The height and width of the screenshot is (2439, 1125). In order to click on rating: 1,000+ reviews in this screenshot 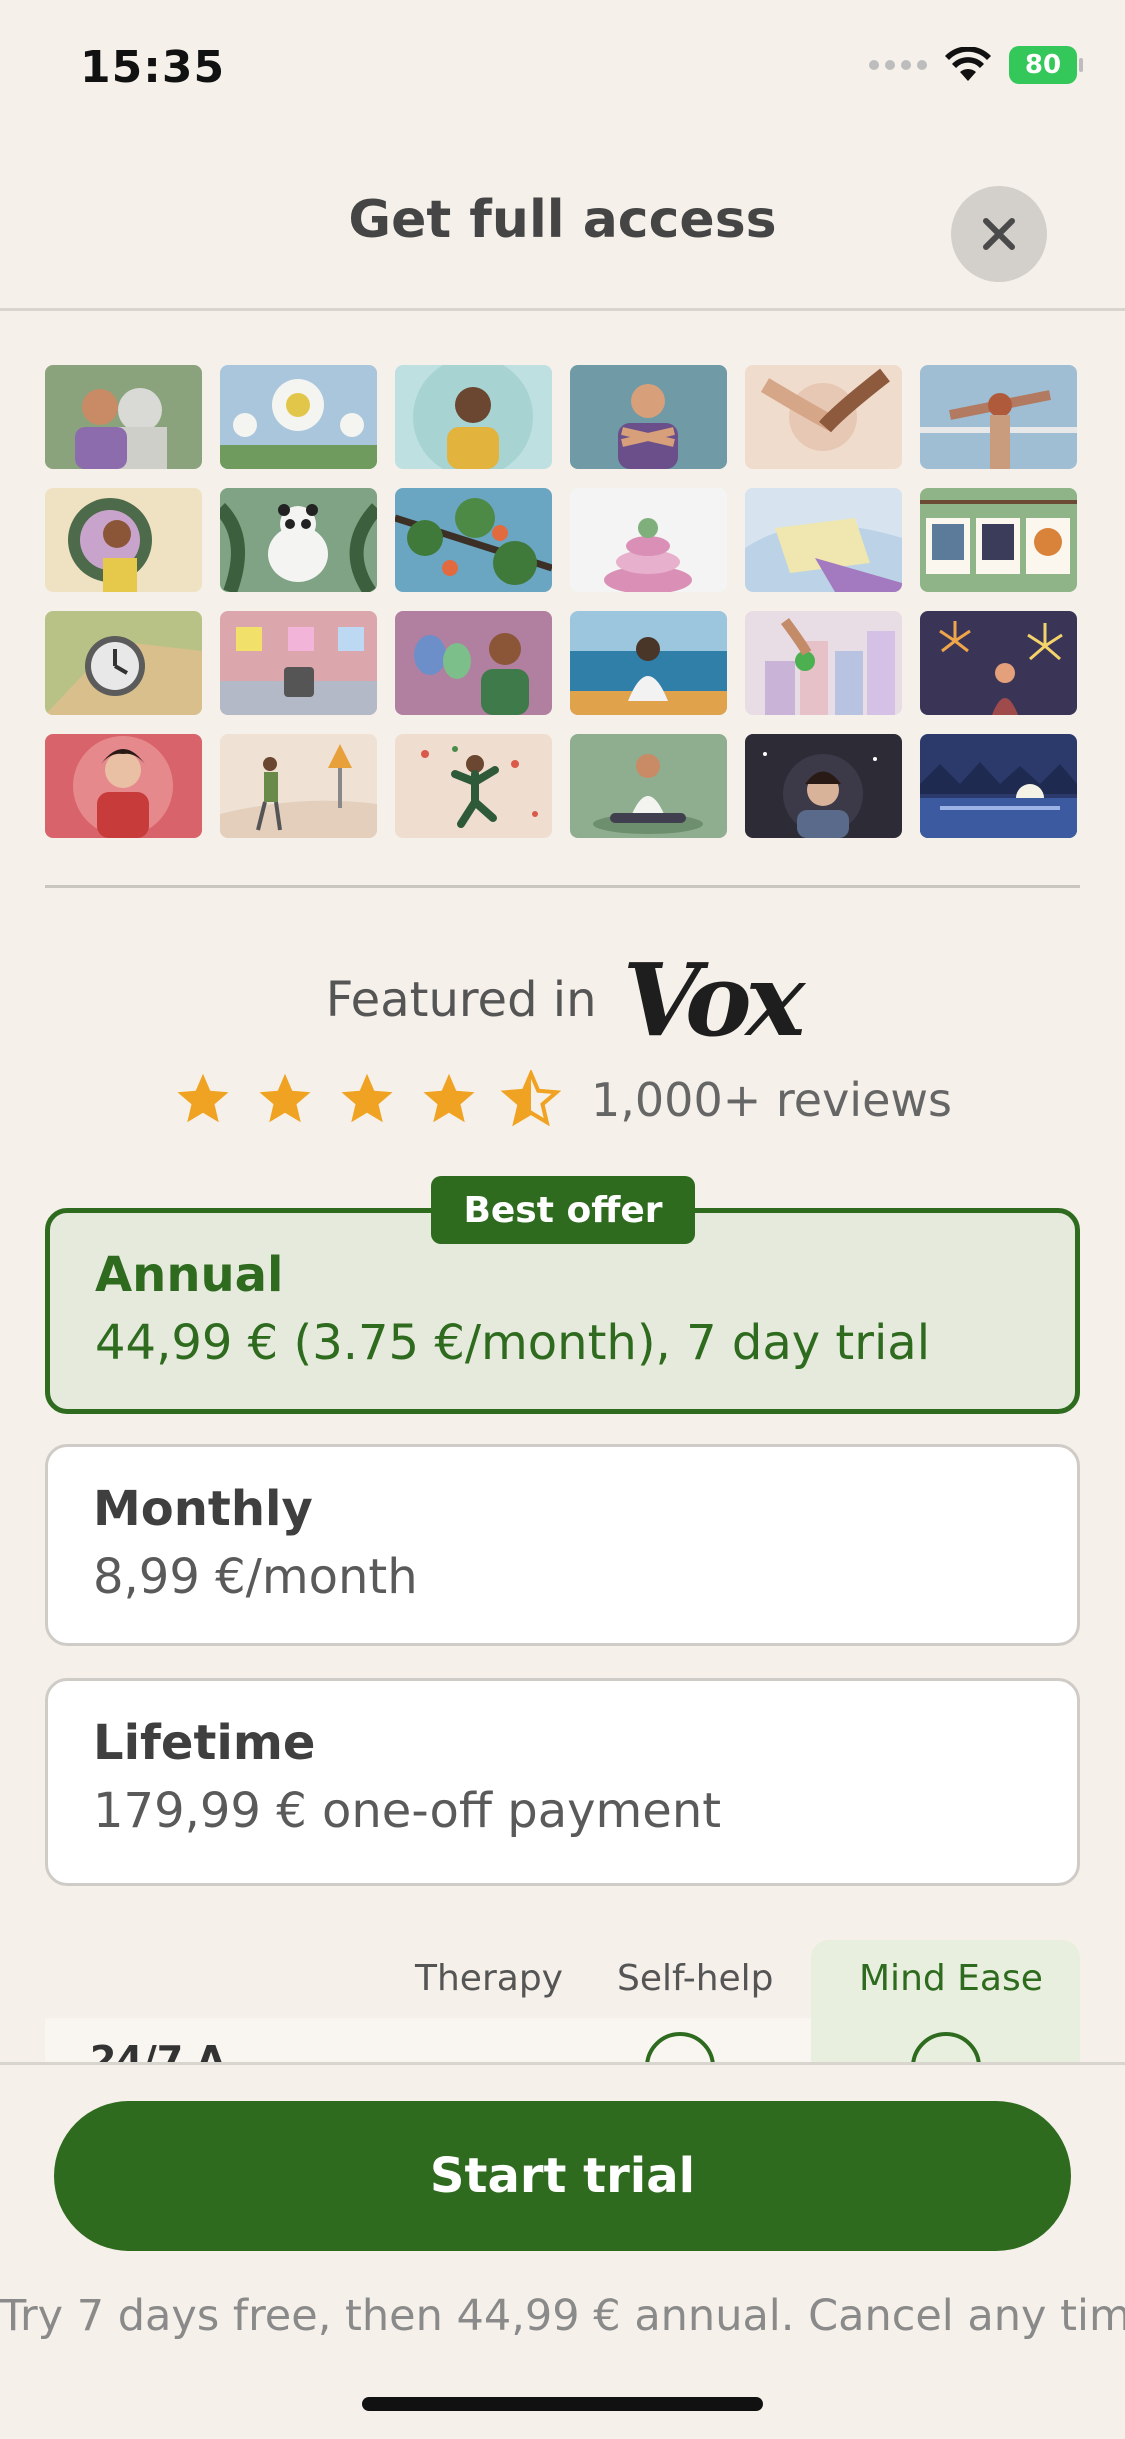, I will do `click(562, 1100)`.